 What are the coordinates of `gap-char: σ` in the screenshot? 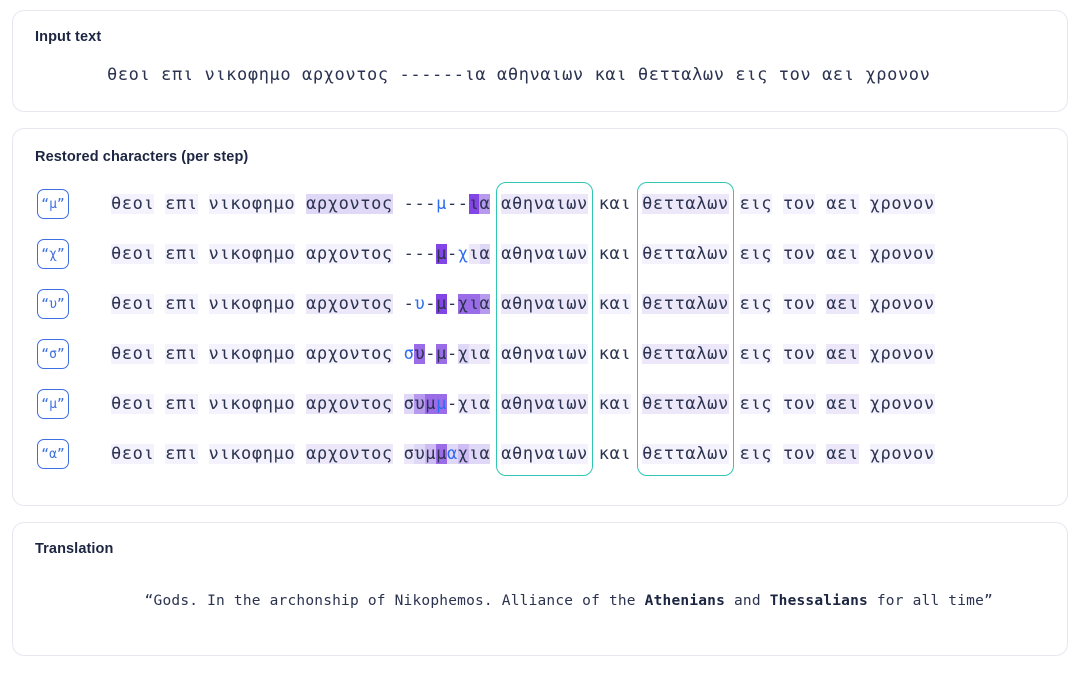 It's located at (409, 404).